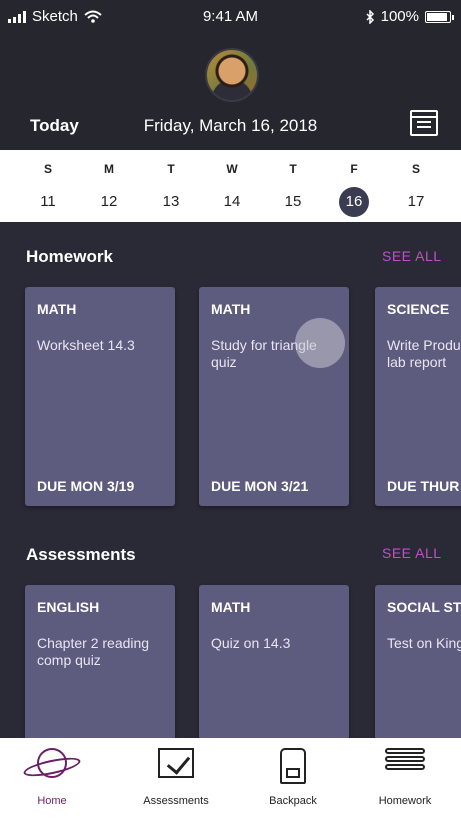  What do you see at coordinates (232, 75) in the screenshot?
I see `avatar` at bounding box center [232, 75].